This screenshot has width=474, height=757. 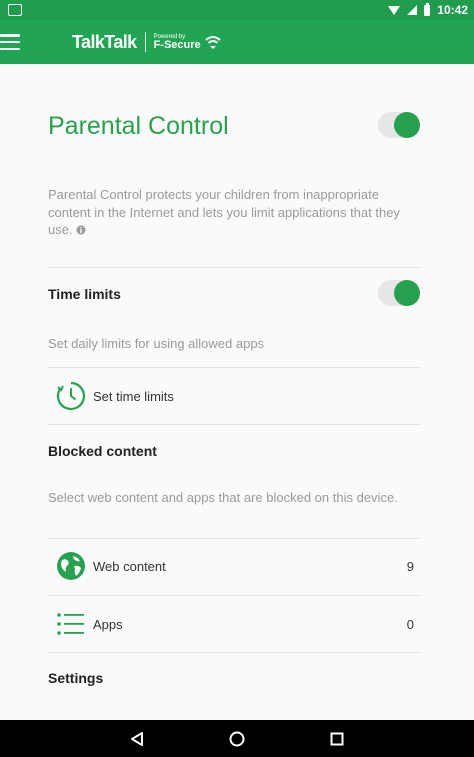 I want to click on navigation-bar, so click(x=237, y=738).